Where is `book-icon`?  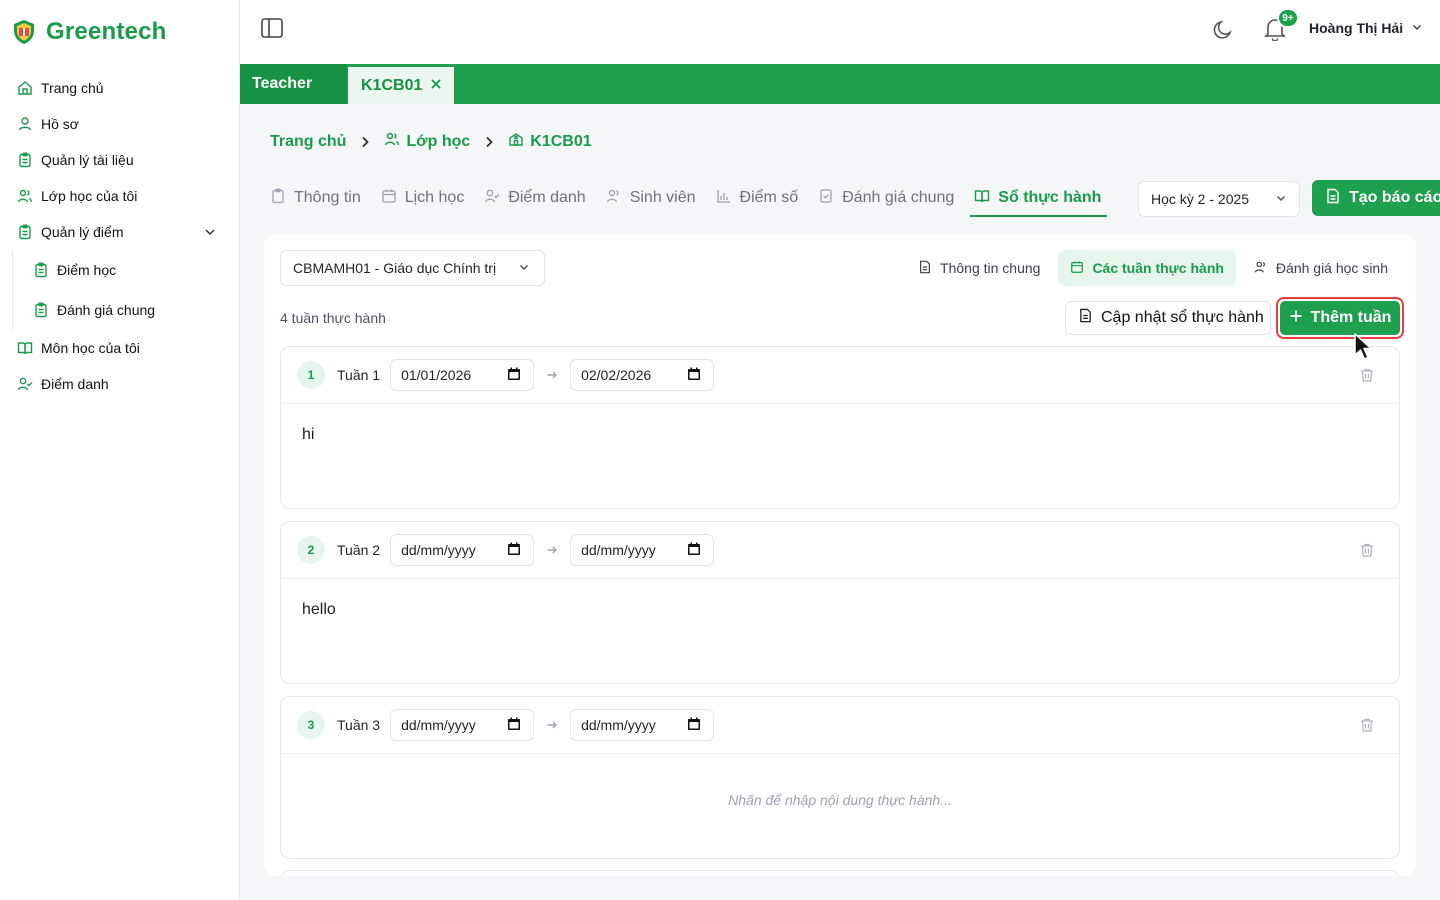 book-icon is located at coordinates (25, 348).